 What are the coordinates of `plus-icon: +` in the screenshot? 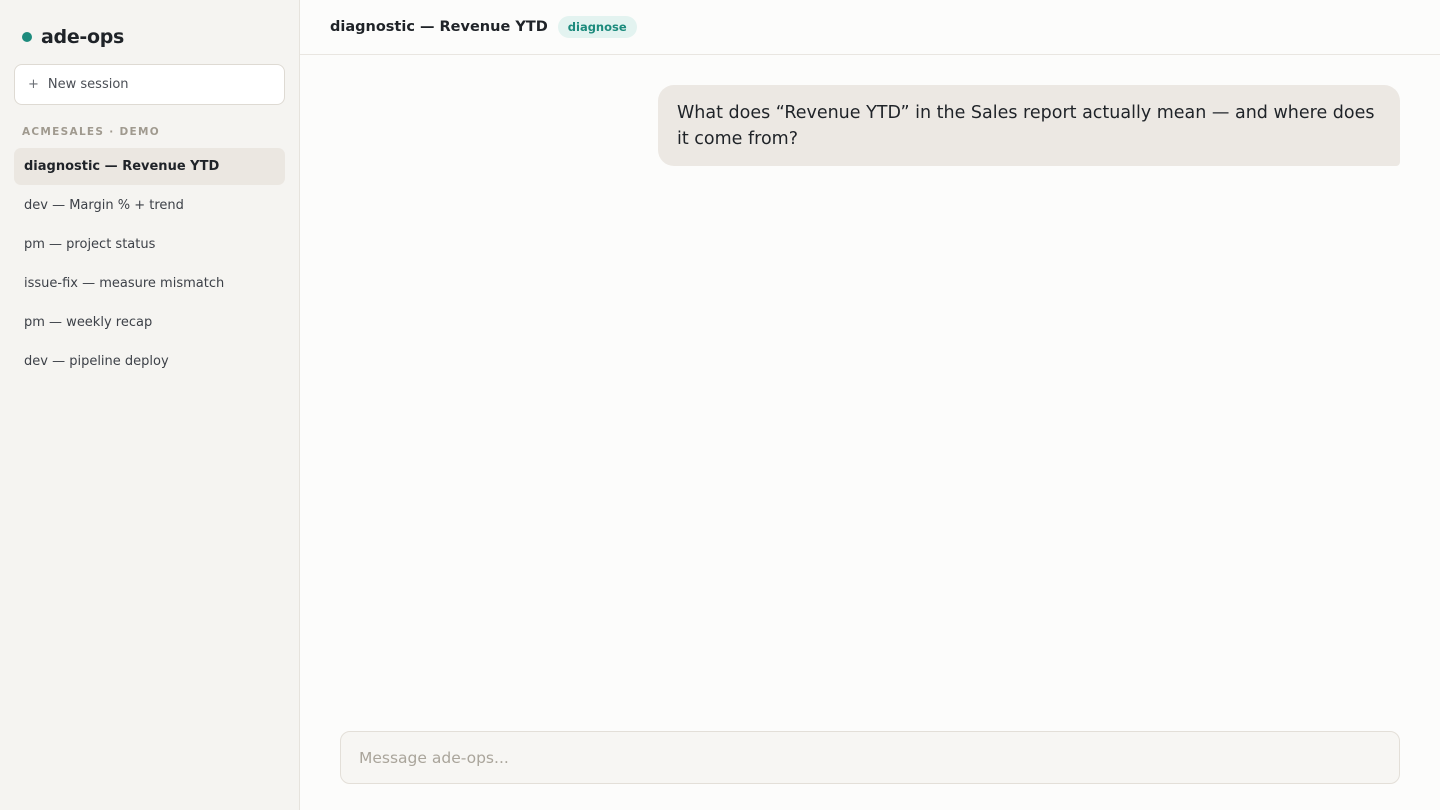 It's located at (33, 84).